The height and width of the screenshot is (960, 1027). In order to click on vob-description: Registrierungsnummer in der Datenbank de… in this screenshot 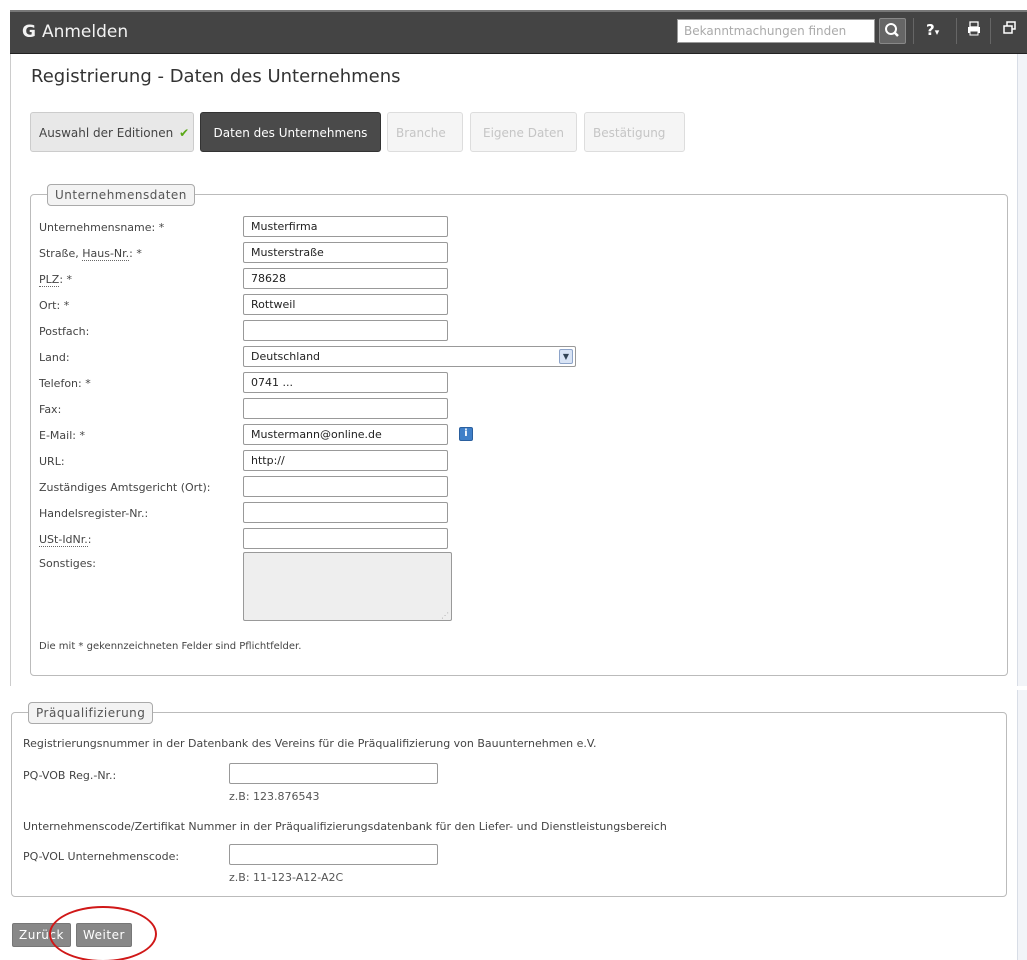, I will do `click(310, 743)`.